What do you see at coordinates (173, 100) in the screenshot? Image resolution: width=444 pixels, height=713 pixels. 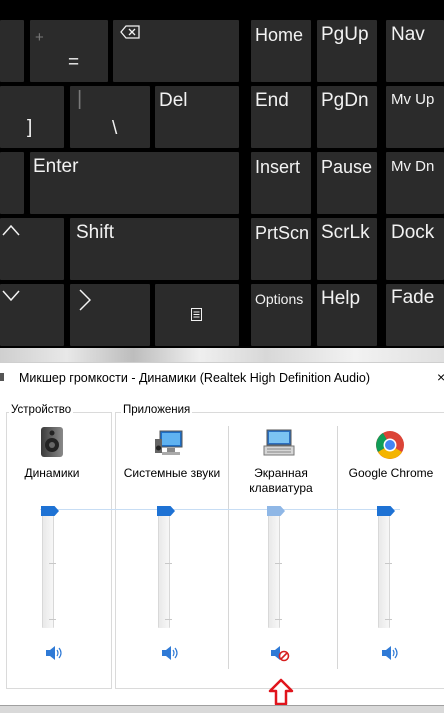 I see `key-del-label: Del` at bounding box center [173, 100].